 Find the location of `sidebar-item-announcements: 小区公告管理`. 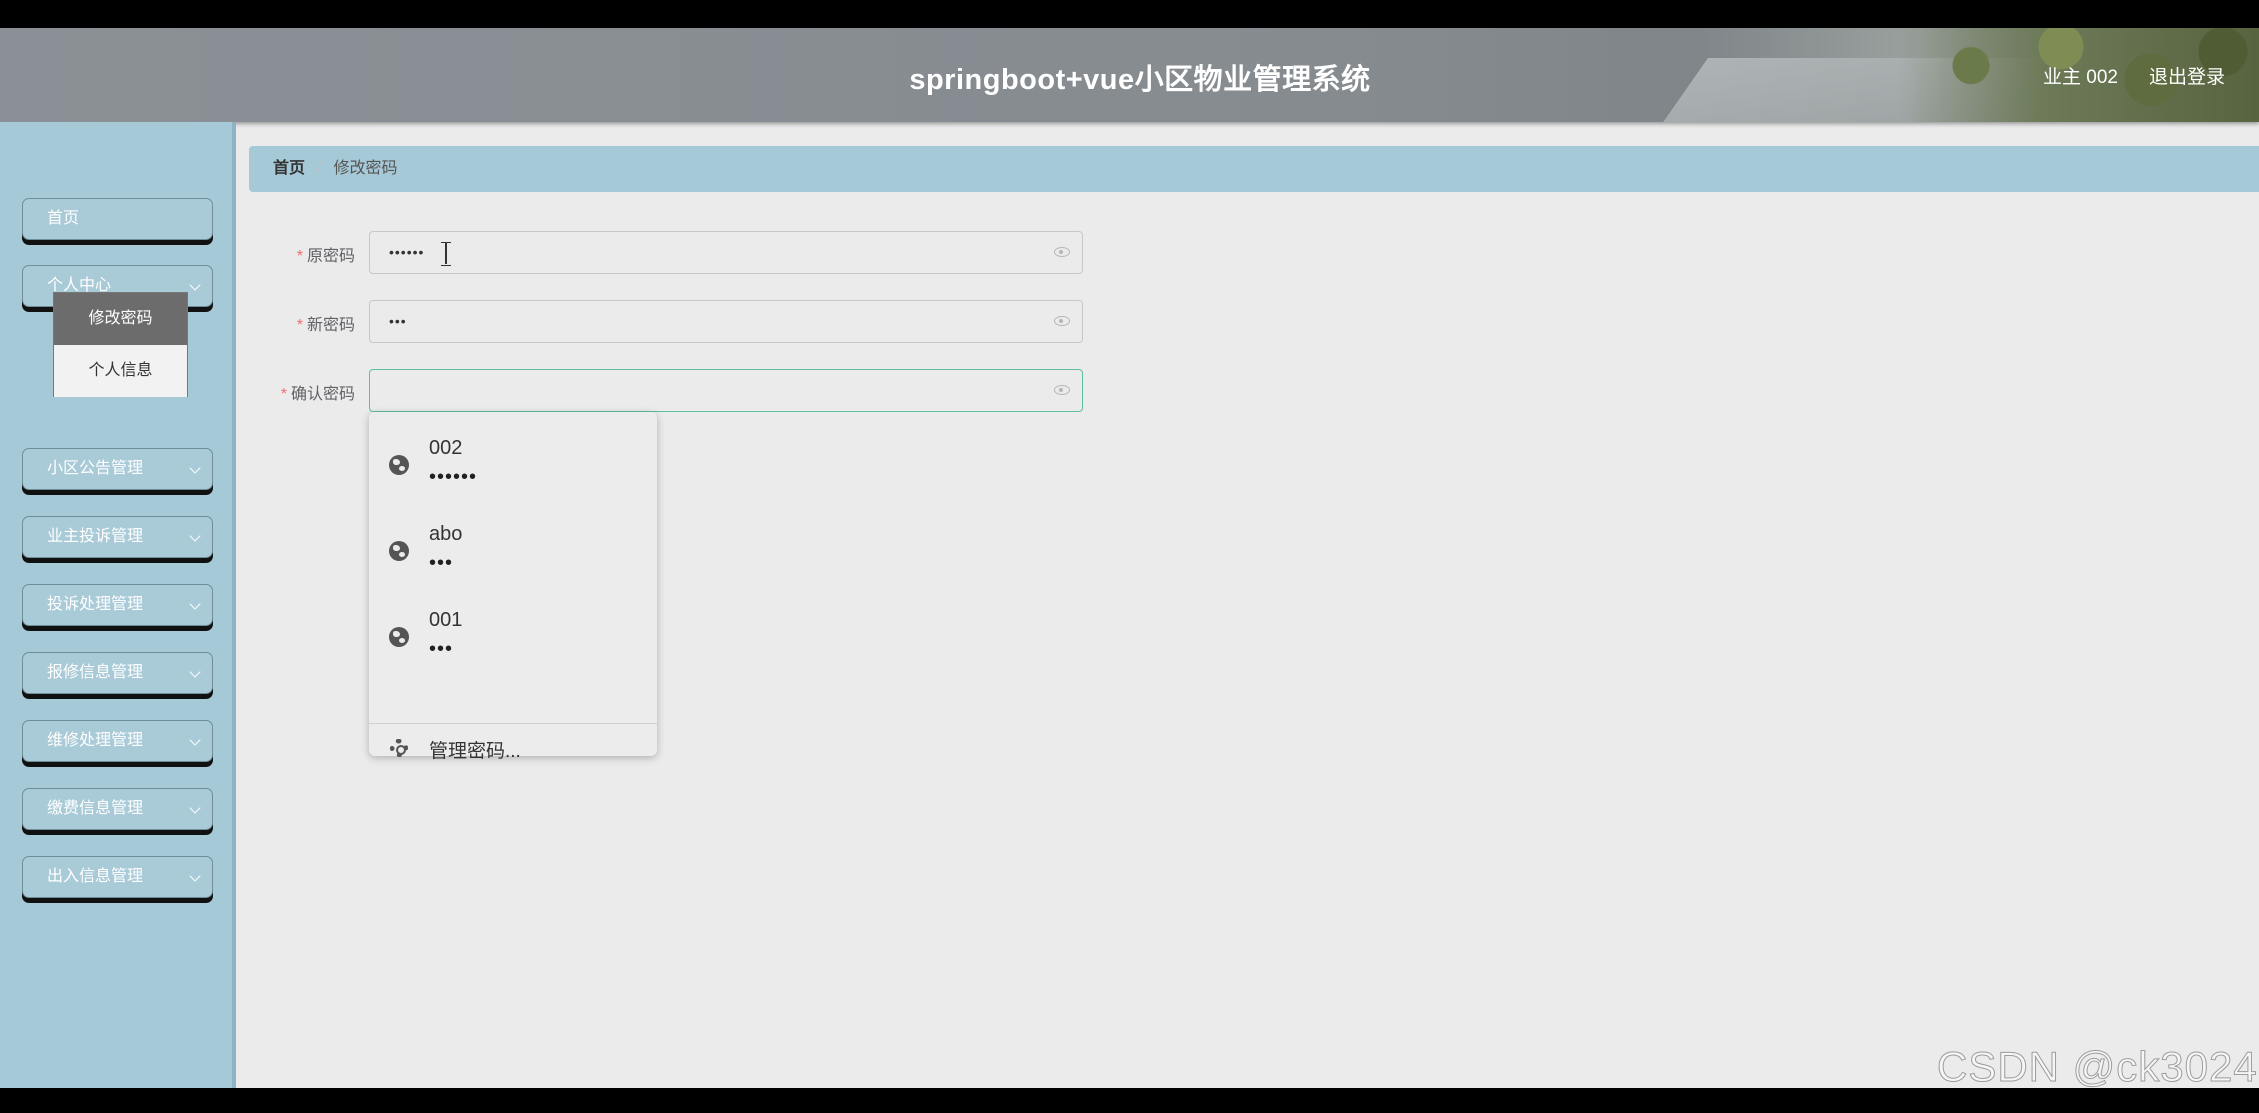

sidebar-item-announcements: 小区公告管理 is located at coordinates (117, 469).